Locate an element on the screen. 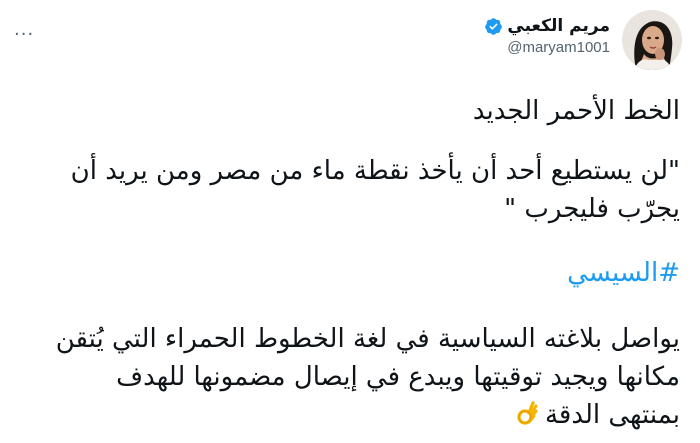 The image size is (700, 443). author-name-row: مريم الكعبي is located at coordinates (547, 26).